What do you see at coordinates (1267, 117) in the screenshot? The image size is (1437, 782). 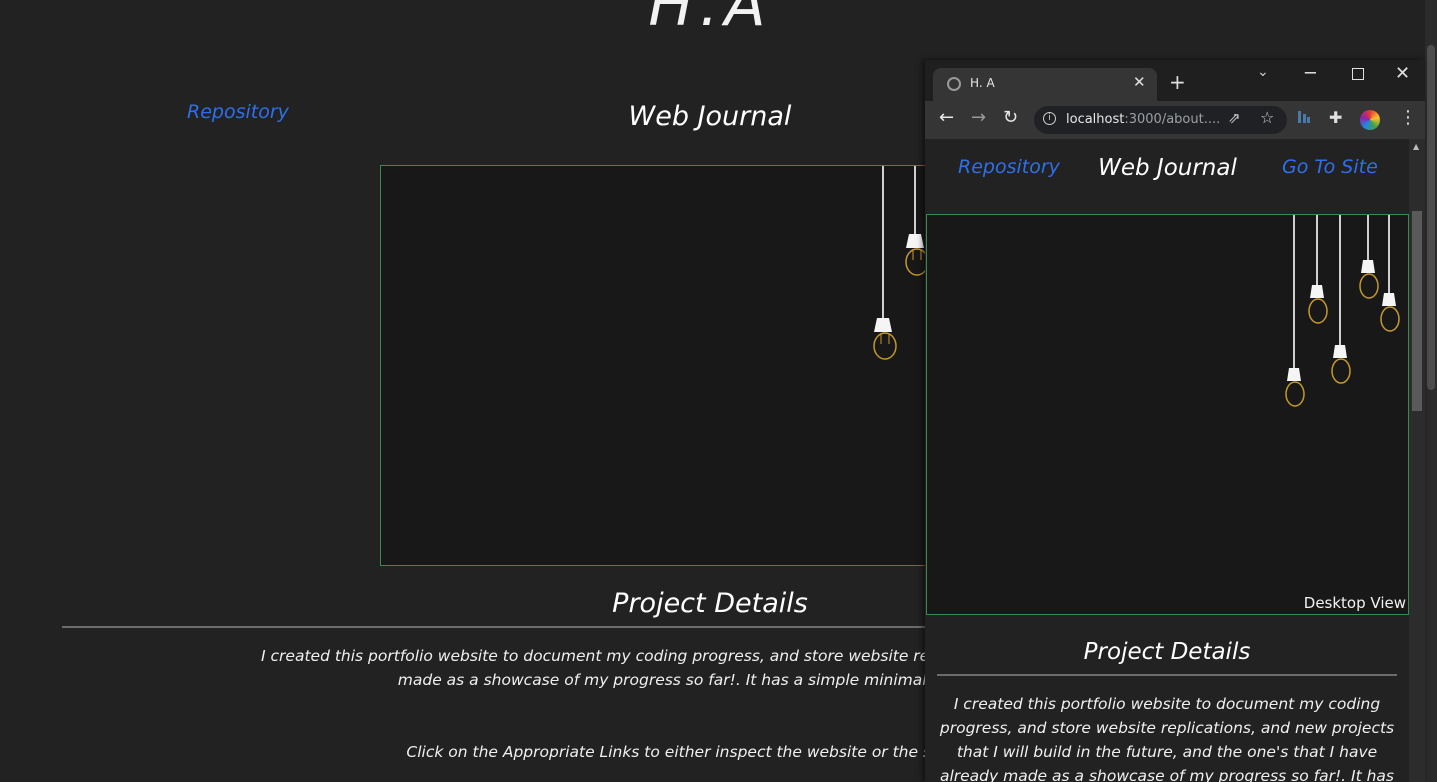 I see `star-icon: ☆` at bounding box center [1267, 117].